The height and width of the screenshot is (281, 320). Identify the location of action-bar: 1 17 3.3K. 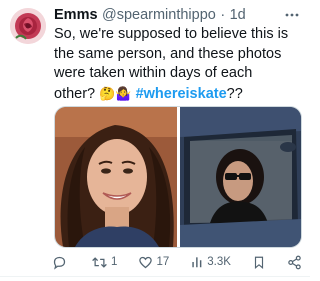
(177, 262).